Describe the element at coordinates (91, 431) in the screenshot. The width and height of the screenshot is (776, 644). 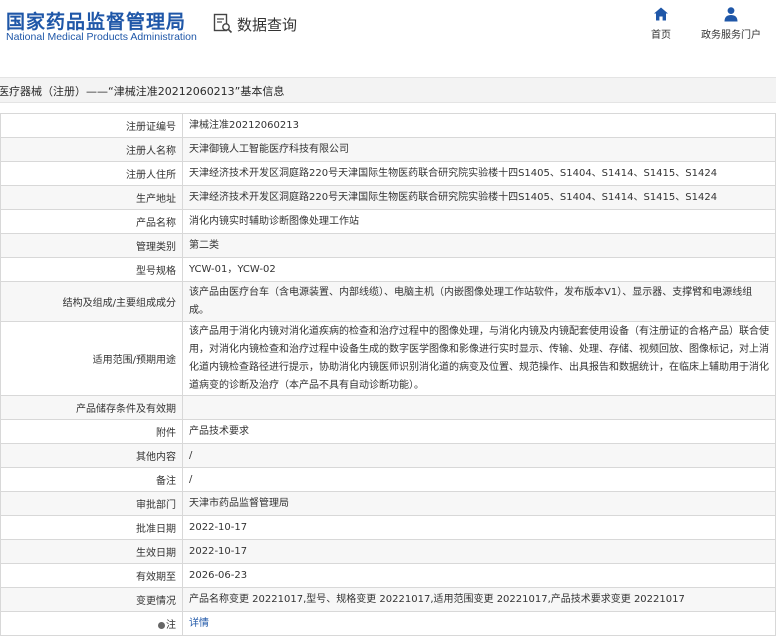
I see `field-label: 附件` at that location.